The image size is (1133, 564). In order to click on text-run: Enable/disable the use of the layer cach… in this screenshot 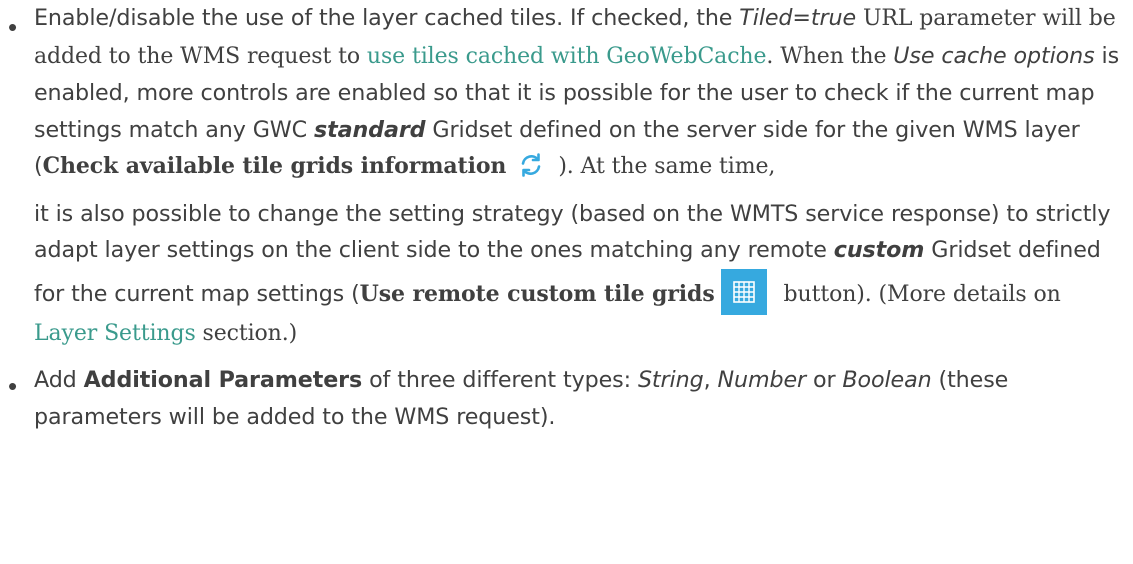, I will do `click(387, 18)`.